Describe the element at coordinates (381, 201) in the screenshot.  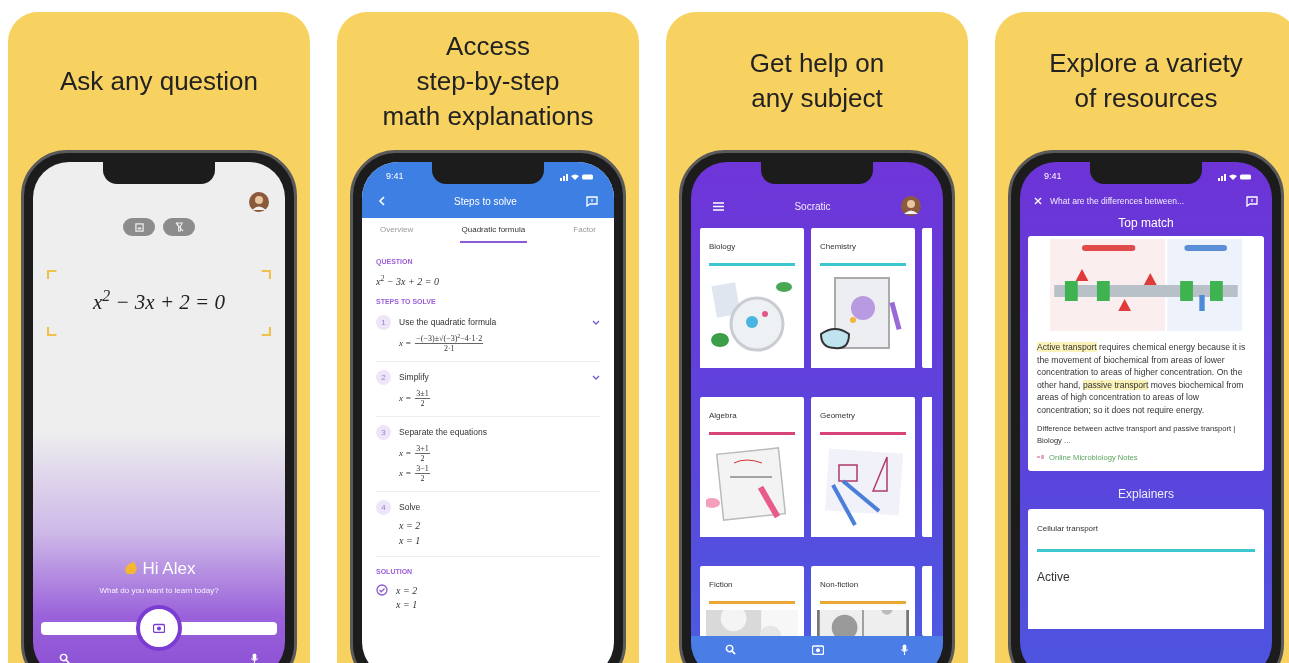
I see `back-icon` at that location.